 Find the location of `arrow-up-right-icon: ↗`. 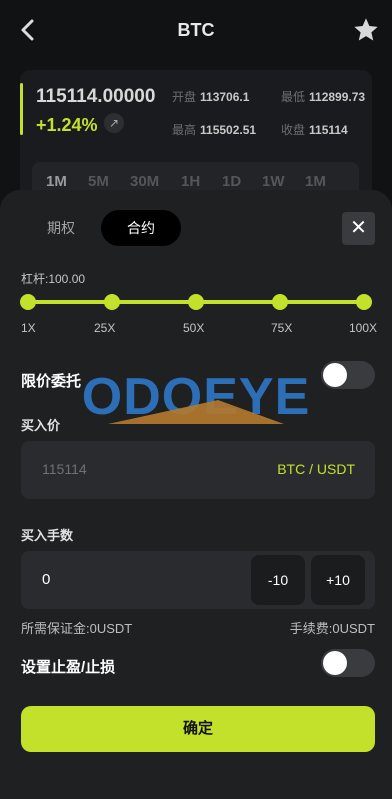

arrow-up-right-icon: ↗ is located at coordinates (114, 123).